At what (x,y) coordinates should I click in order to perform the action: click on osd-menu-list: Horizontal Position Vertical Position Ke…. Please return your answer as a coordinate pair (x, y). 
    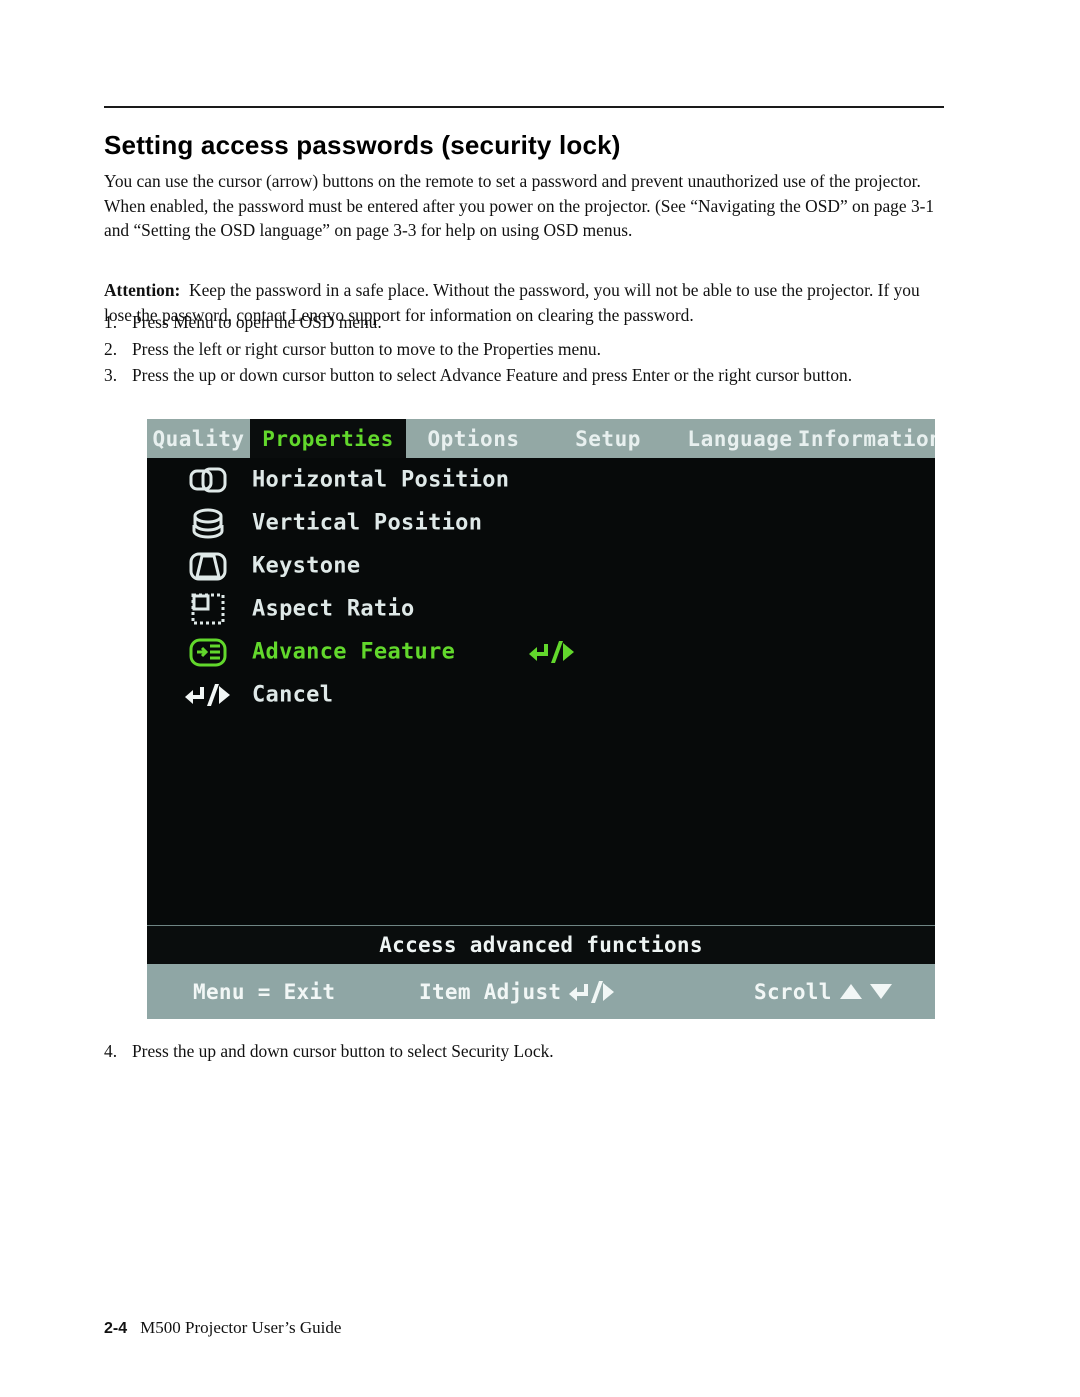
    Looking at the image, I should click on (541, 587).